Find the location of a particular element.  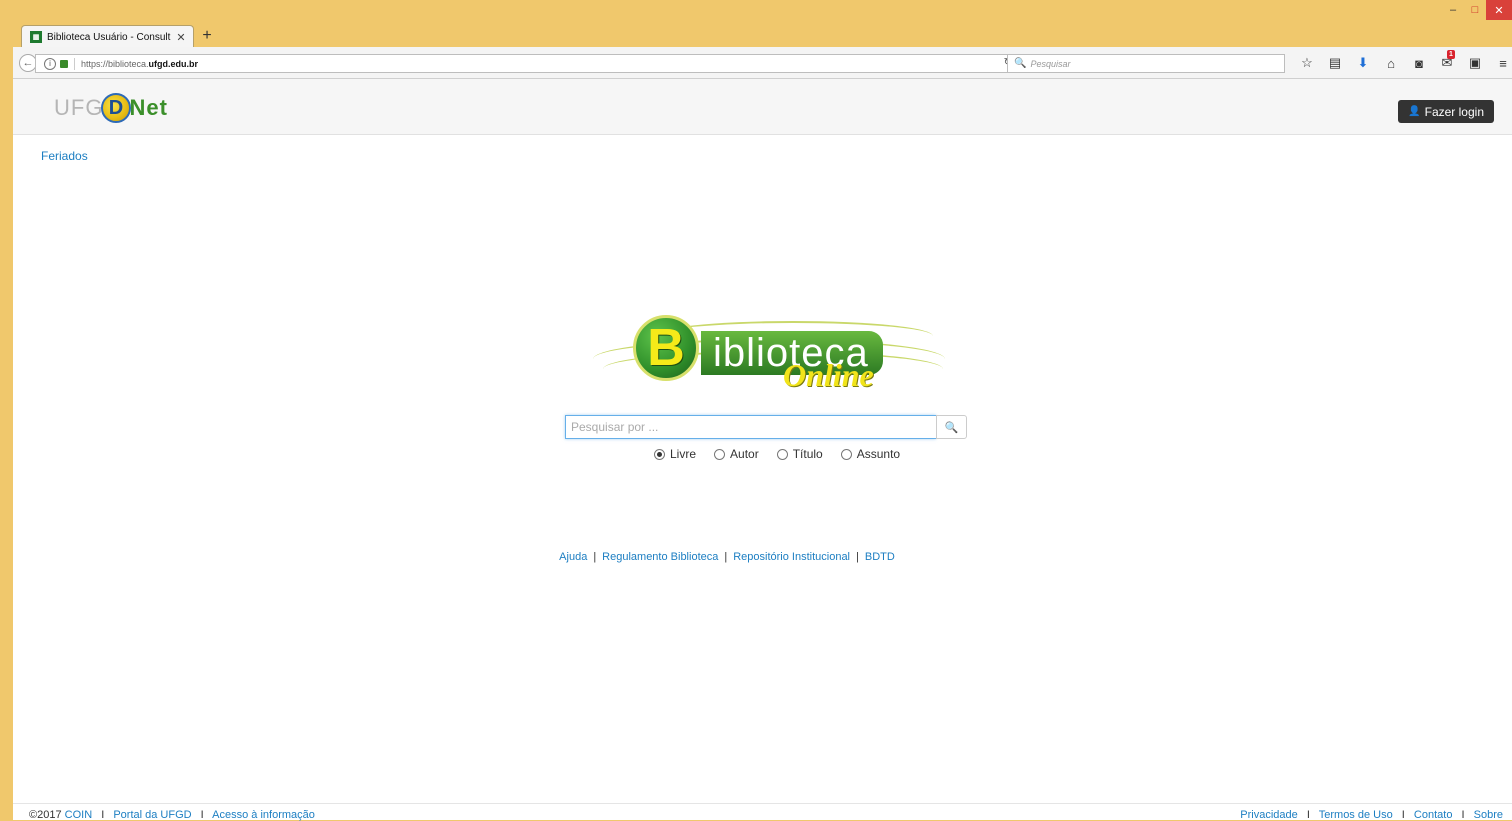

new-tab-button: + is located at coordinates (207, 36).